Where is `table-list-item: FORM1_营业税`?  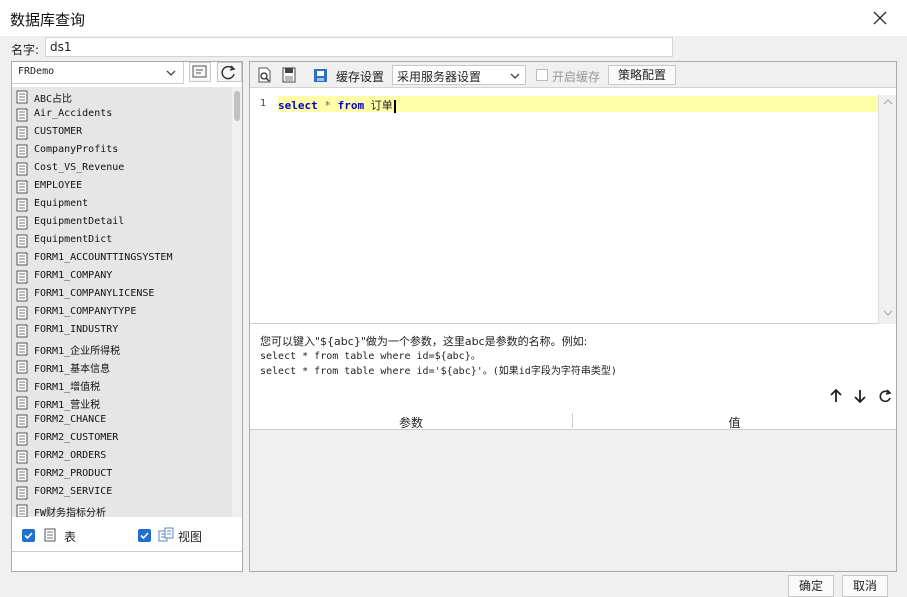 table-list-item: FORM1_营业税 is located at coordinates (122, 403).